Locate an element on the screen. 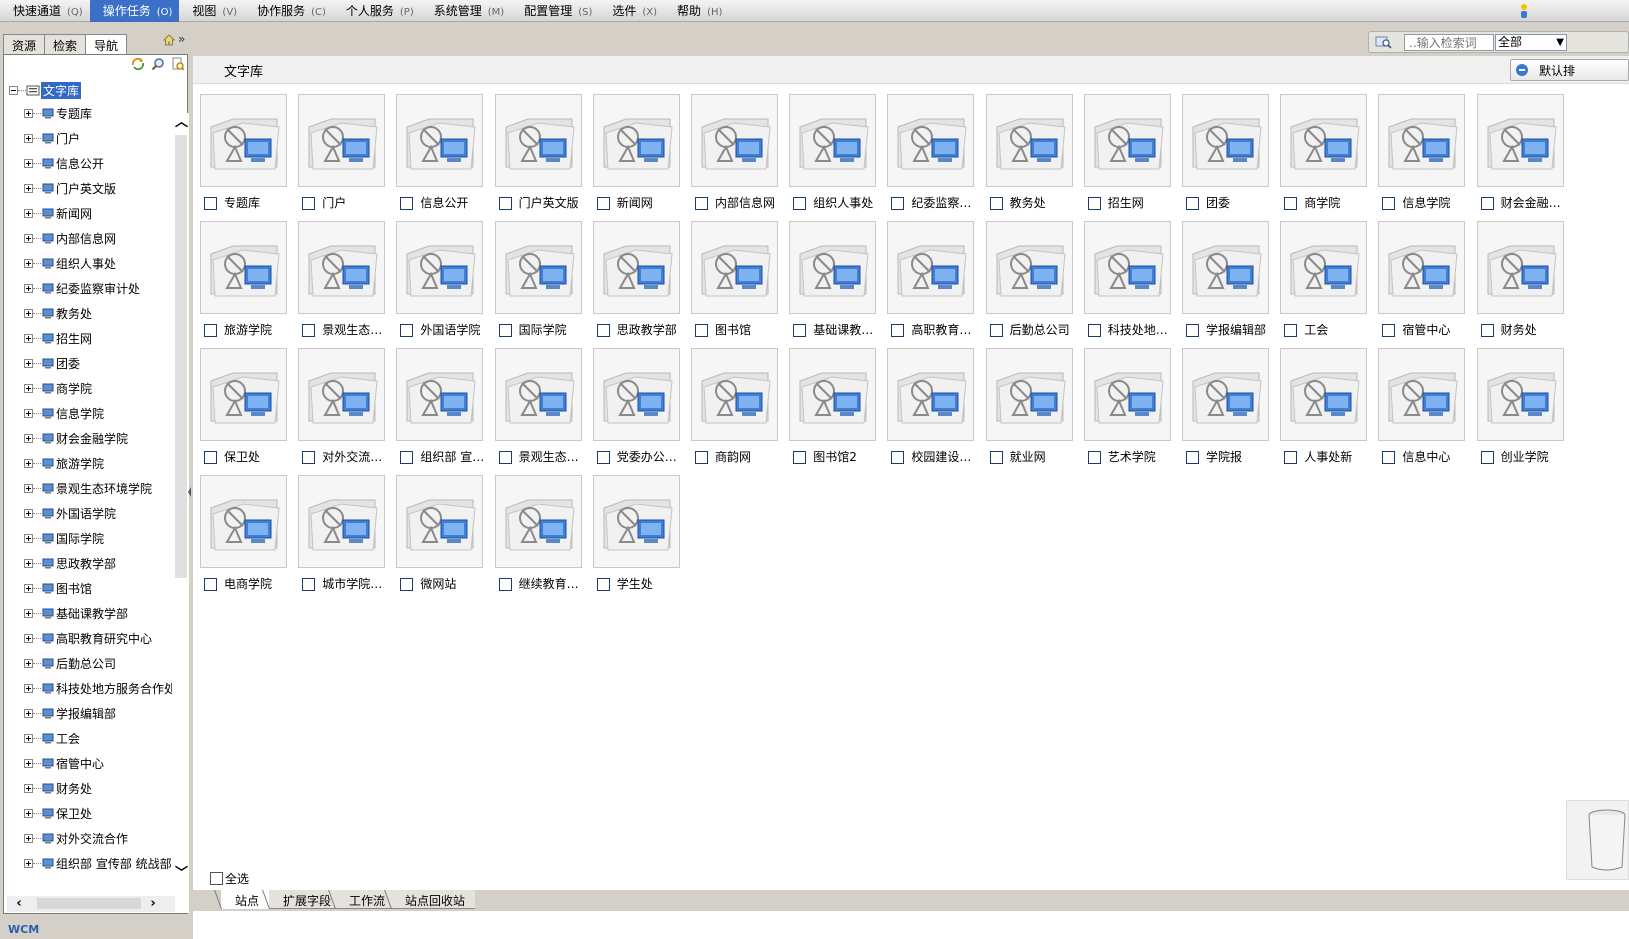 The width and height of the screenshot is (1629, 939). default-sort-button: 默认排 is located at coordinates (1569, 70).